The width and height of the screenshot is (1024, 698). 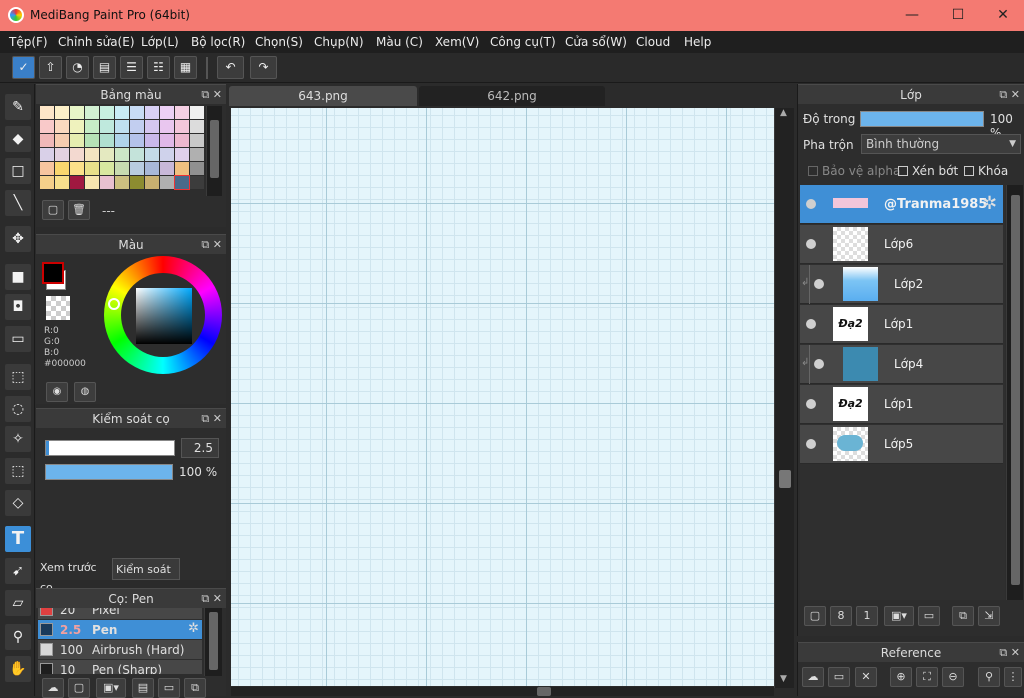 I want to click on document-icon: ☰, so click(x=131, y=67).